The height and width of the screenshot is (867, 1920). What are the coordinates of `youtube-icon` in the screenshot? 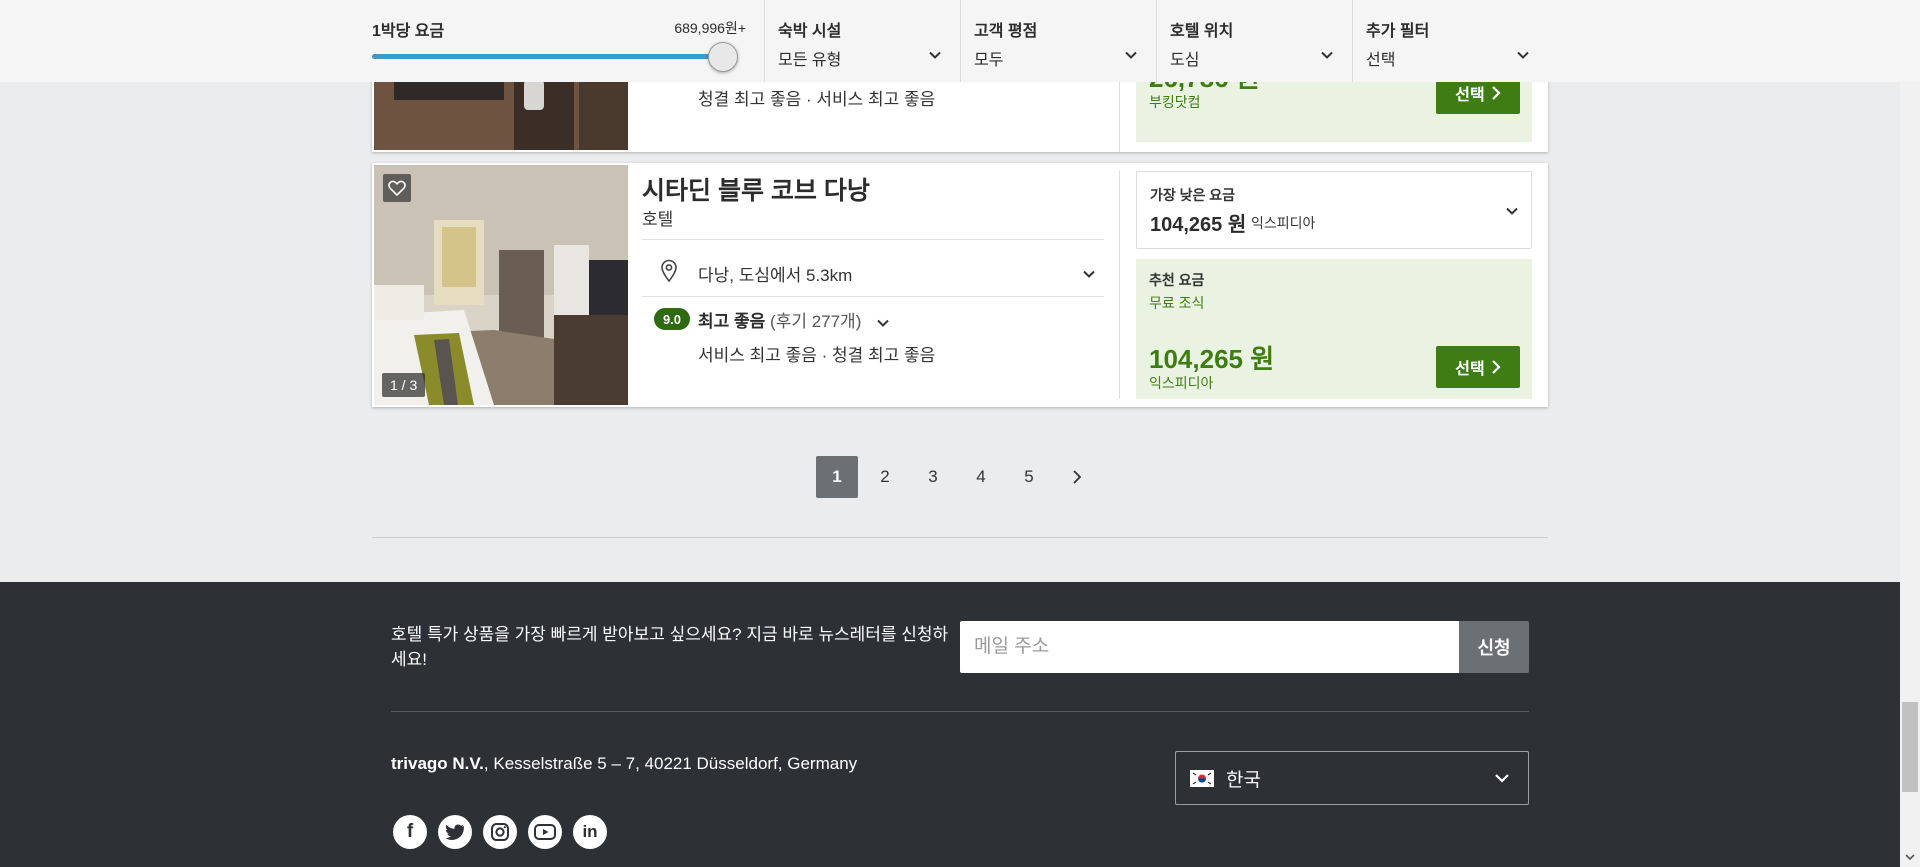 It's located at (545, 832).